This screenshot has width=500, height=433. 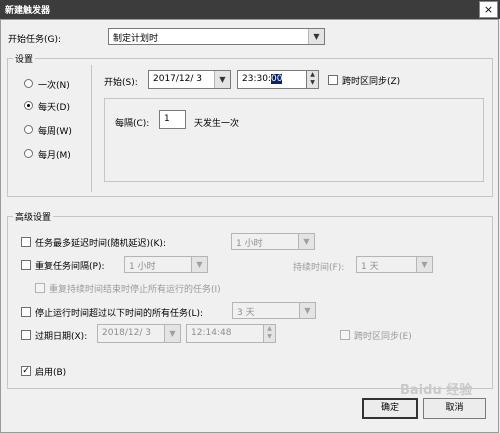 I want to click on start-task-select: 制定计划时 ▼, so click(x=216, y=36).